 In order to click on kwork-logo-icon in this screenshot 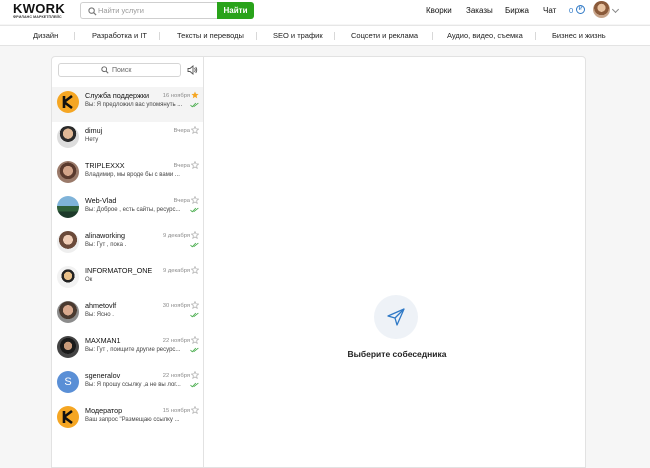, I will do `click(67, 417)`.